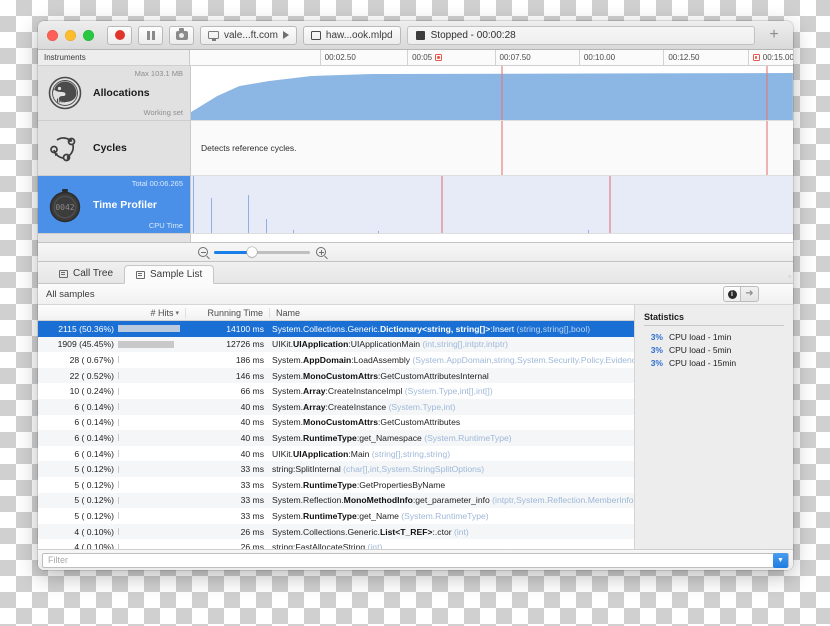 The image size is (830, 626). I want to click on transport-controls, so click(153, 35).